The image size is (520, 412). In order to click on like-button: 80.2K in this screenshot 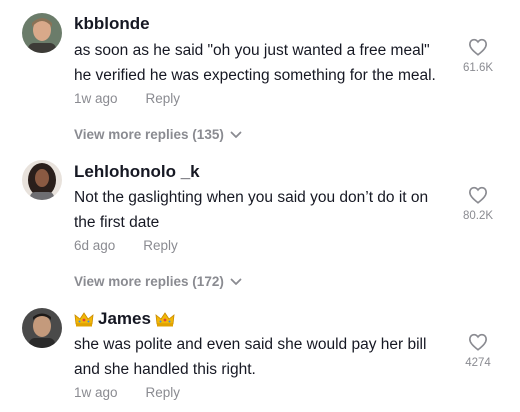, I will do `click(478, 204)`.